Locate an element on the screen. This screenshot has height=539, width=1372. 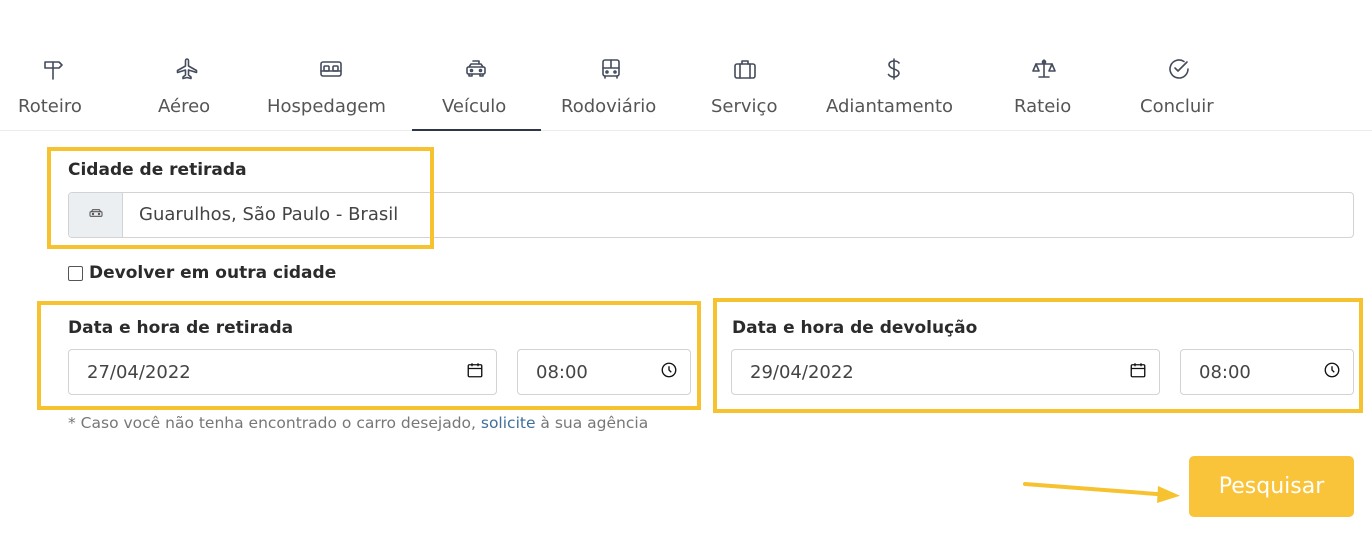
check-circle-icon is located at coordinates (1179, 69).